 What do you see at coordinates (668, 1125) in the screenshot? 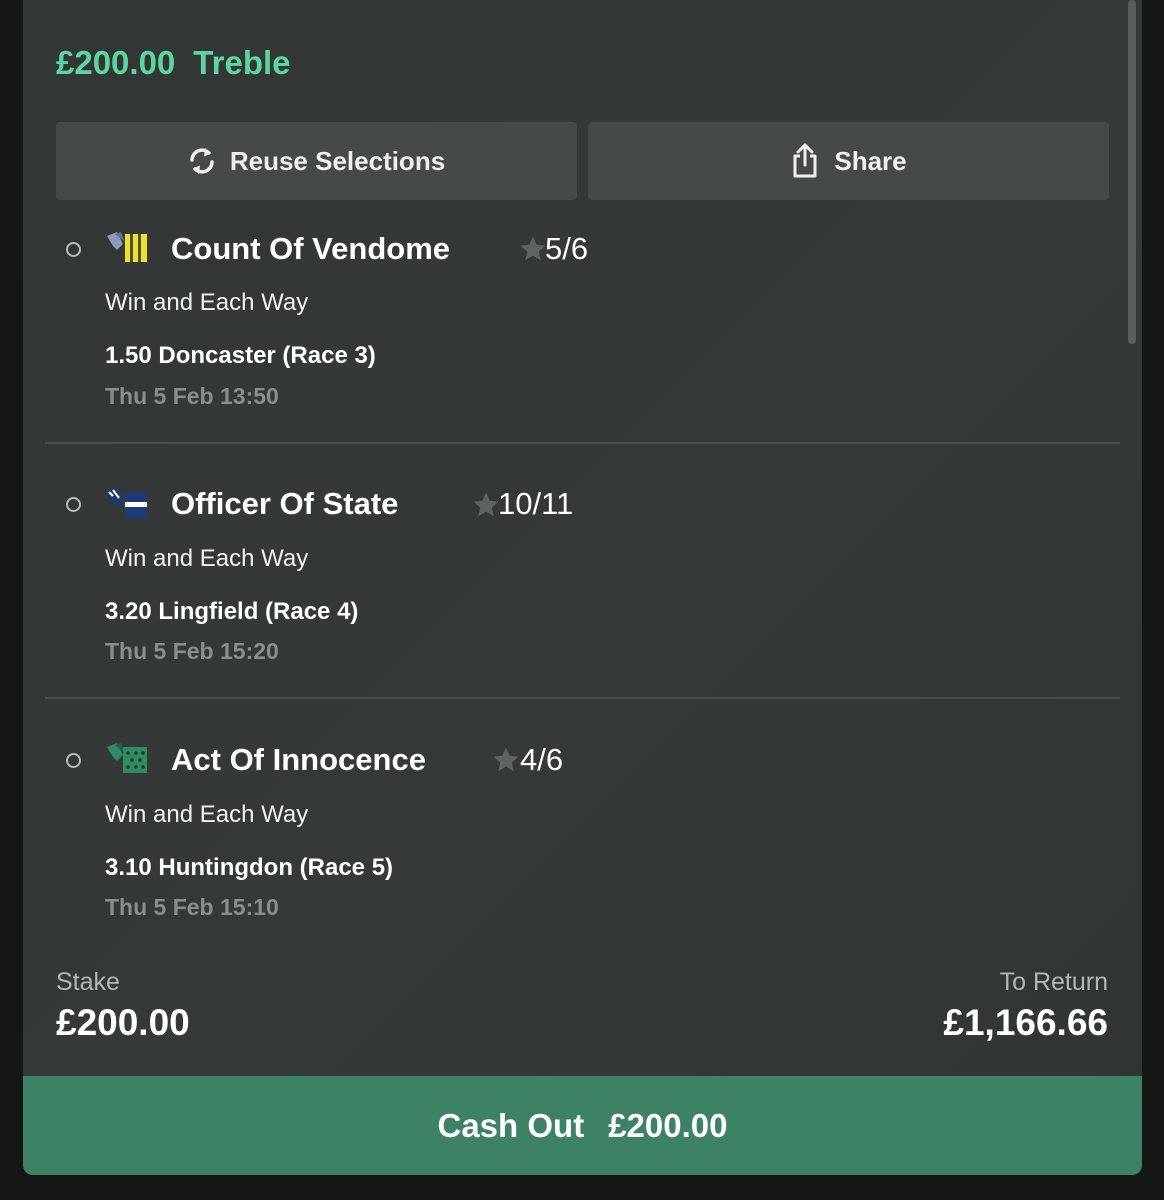
I see `cash-out-amount: £200.00` at bounding box center [668, 1125].